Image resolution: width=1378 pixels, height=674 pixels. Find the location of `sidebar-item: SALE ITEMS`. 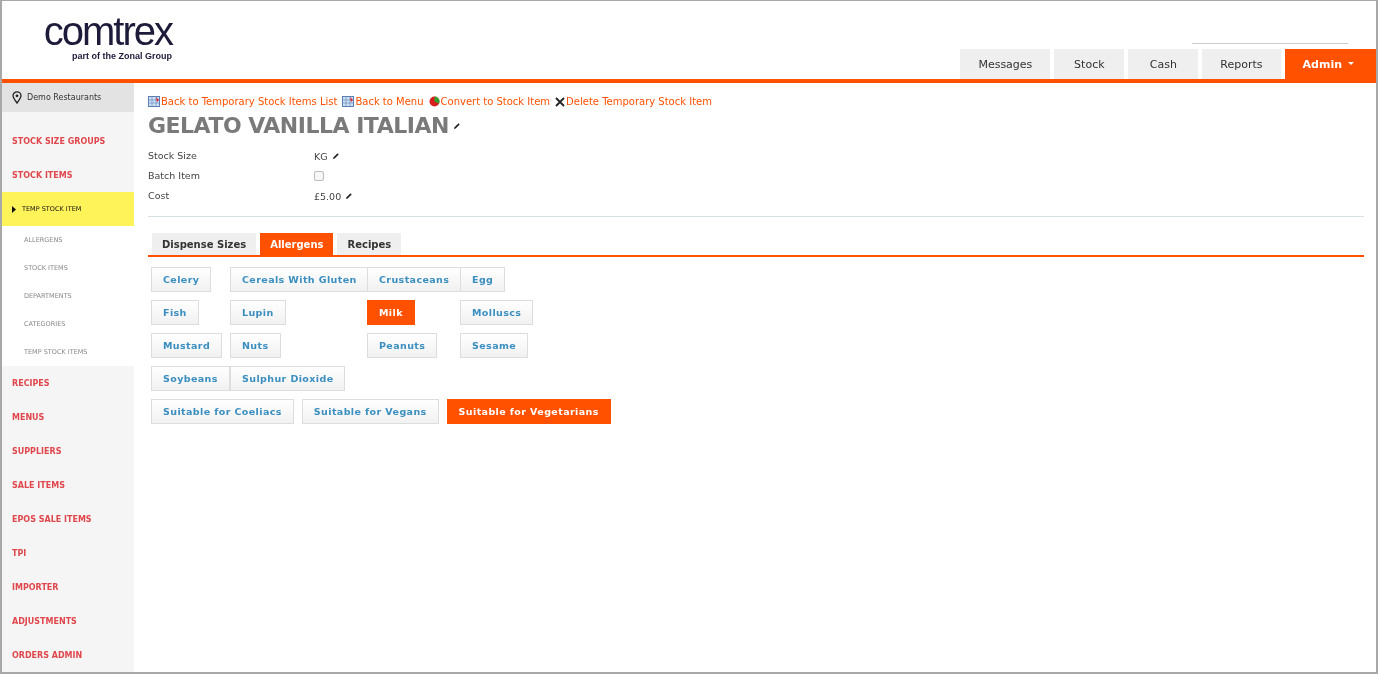

sidebar-item: SALE ITEMS is located at coordinates (68, 485).